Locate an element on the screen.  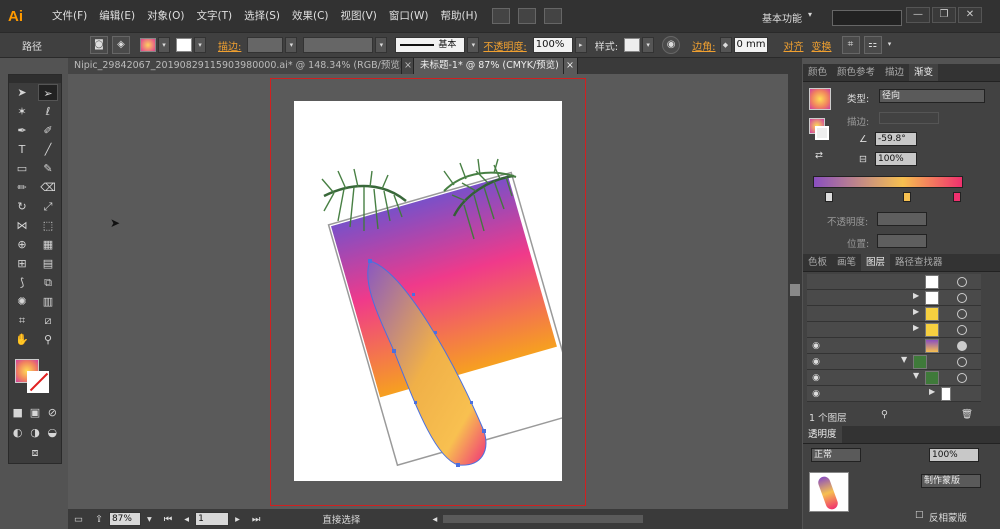
fill-color-swatch is located at coordinates (148, 45).